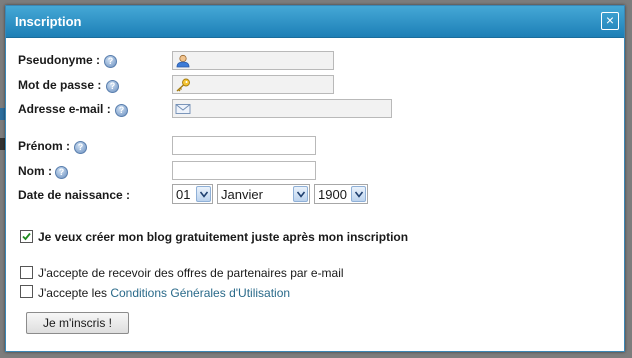 This screenshot has height=358, width=632. I want to click on check-icon, so click(26, 236).